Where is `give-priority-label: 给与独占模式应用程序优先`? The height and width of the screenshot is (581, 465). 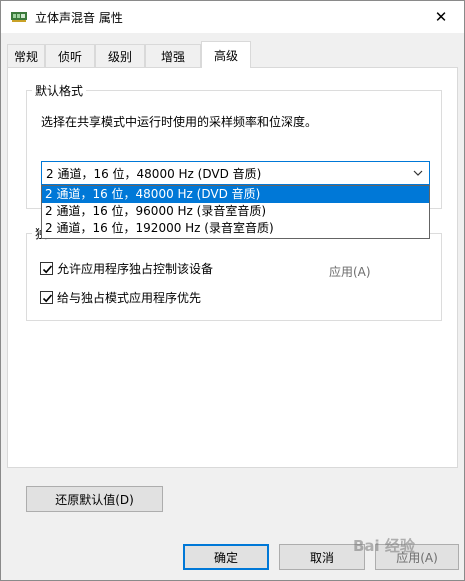
give-priority-label: 给与独占模式应用程序优先 is located at coordinates (129, 298).